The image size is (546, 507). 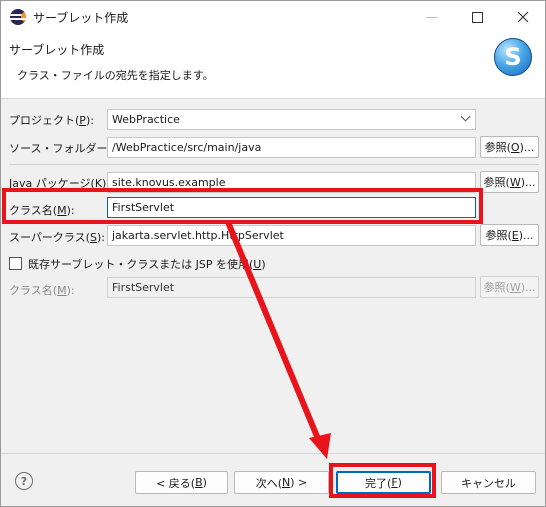 I want to click on finish-button: 完了(F), so click(x=383, y=482).